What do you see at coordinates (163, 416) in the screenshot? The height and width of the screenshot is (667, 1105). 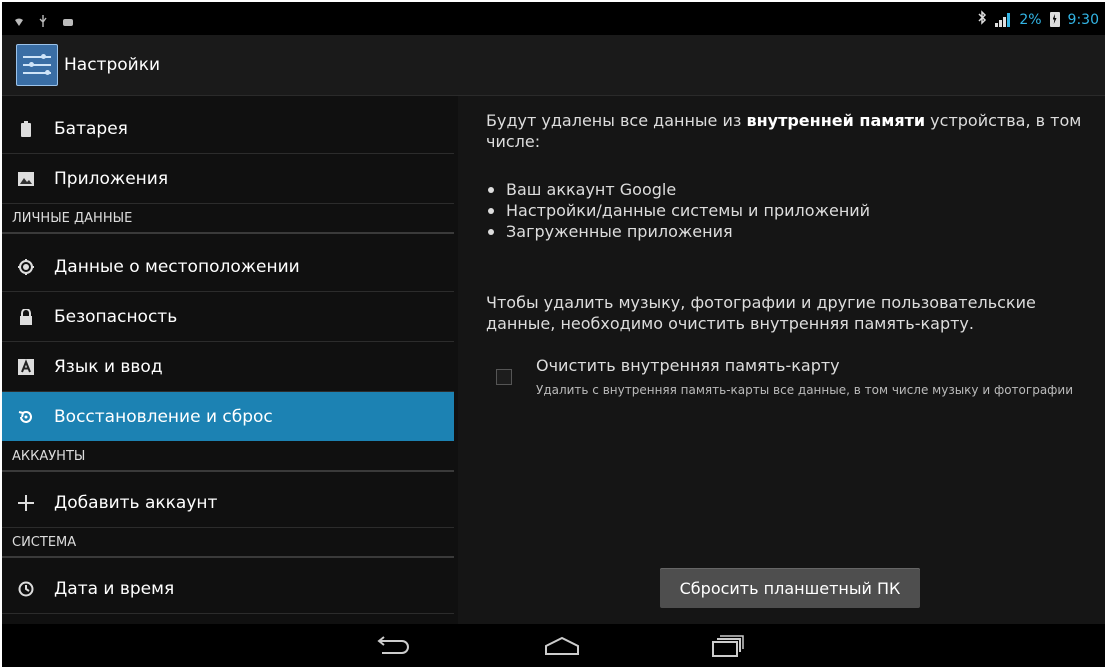 I see `sidebar-item-label: Восстановление и сброс` at bounding box center [163, 416].